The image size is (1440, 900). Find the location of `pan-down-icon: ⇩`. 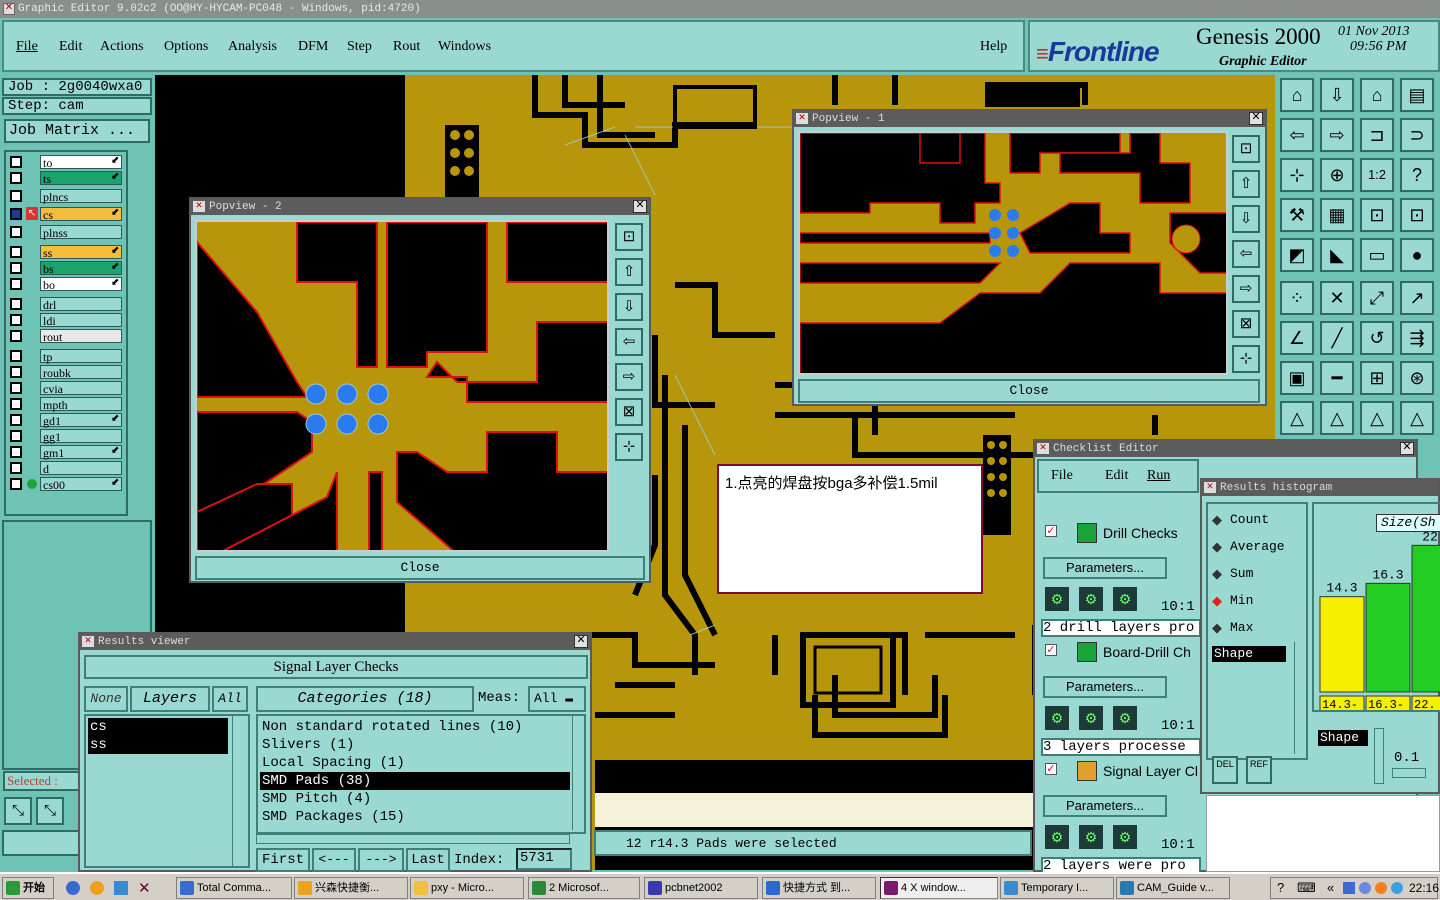

pan-down-icon: ⇩ is located at coordinates (629, 307).